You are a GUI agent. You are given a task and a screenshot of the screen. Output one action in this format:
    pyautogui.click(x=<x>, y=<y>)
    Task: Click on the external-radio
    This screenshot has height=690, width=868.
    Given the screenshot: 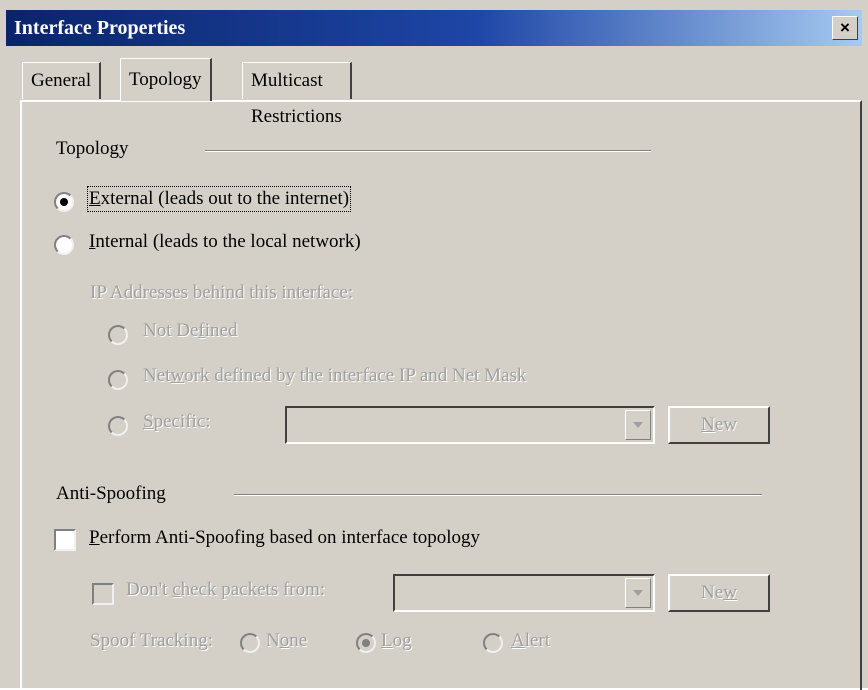 What is the action you would take?
    pyautogui.click(x=64, y=202)
    